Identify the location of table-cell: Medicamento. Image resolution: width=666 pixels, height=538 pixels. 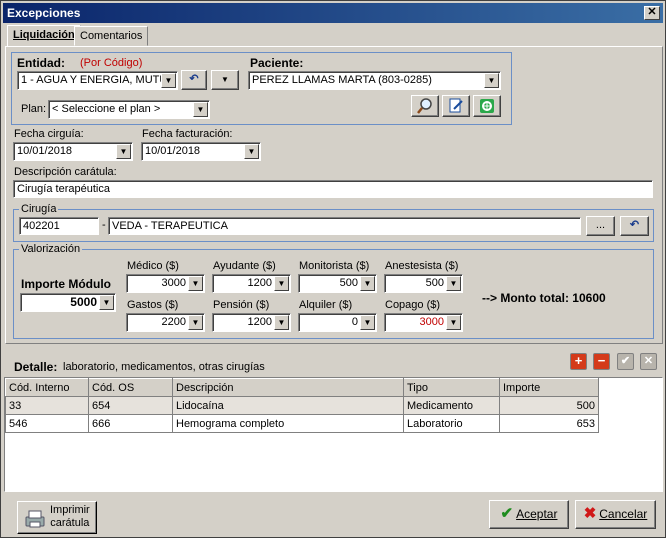
(451, 405).